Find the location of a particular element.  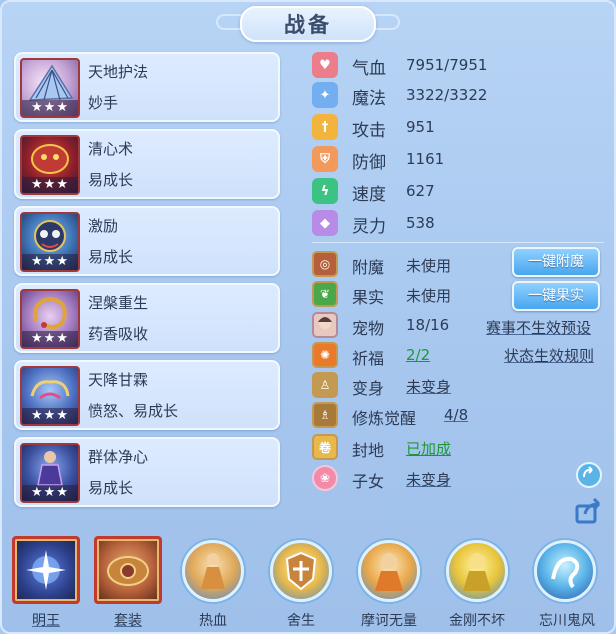

ghost-wind-svg is located at coordinates (565, 572).